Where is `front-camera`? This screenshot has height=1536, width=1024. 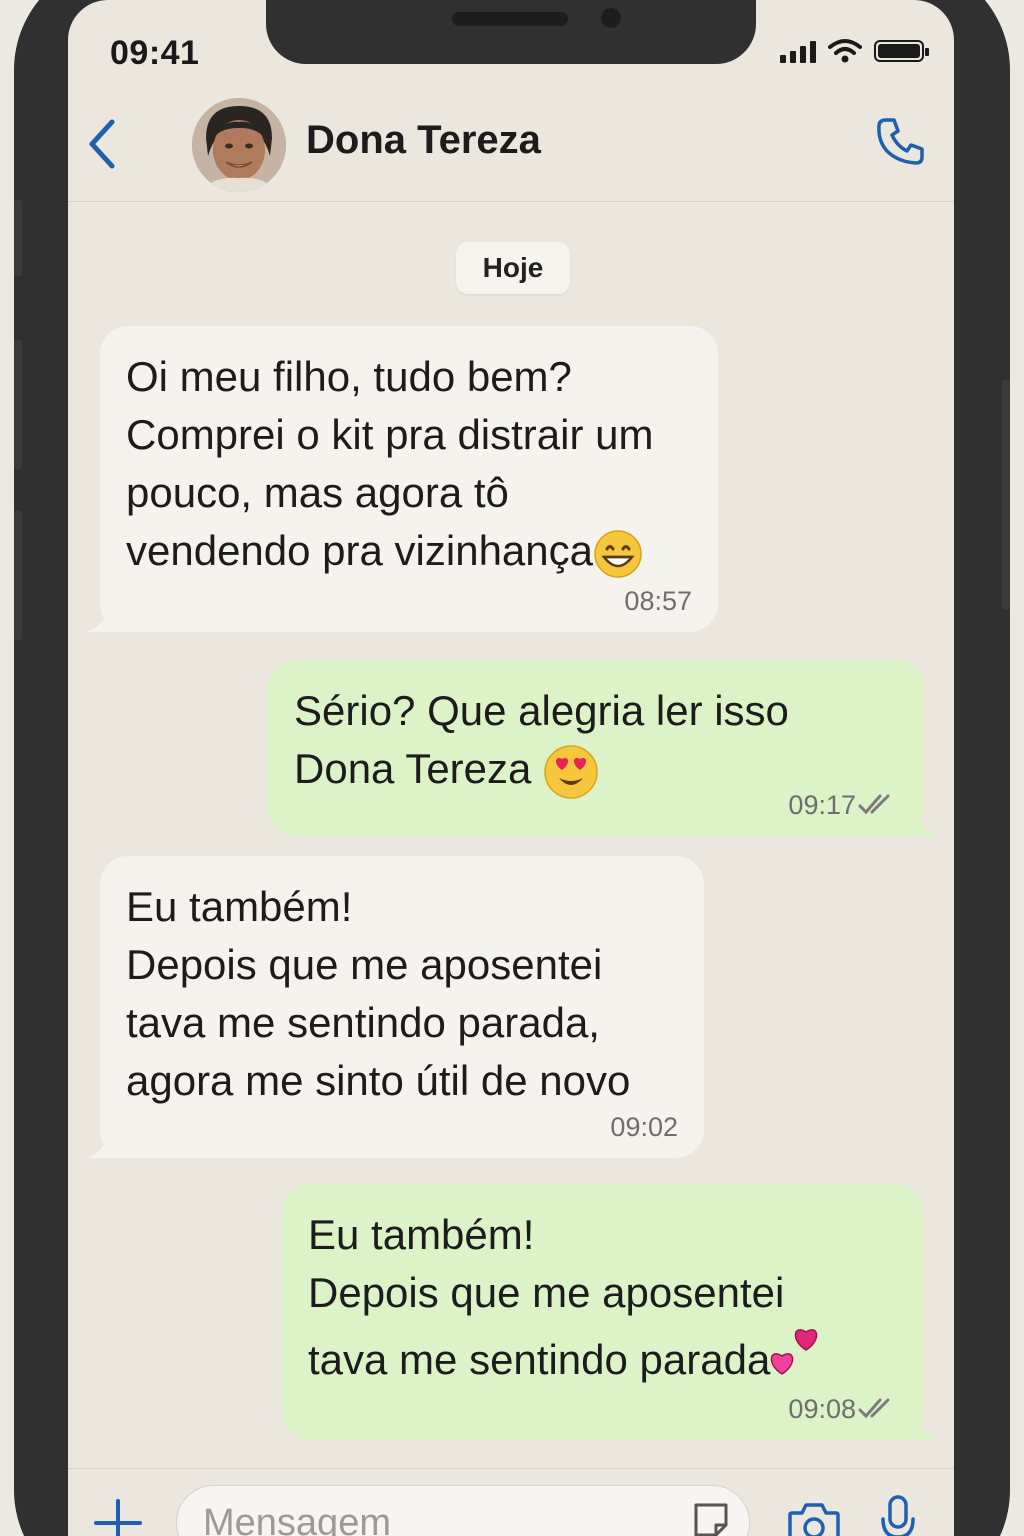 front-camera is located at coordinates (611, 18).